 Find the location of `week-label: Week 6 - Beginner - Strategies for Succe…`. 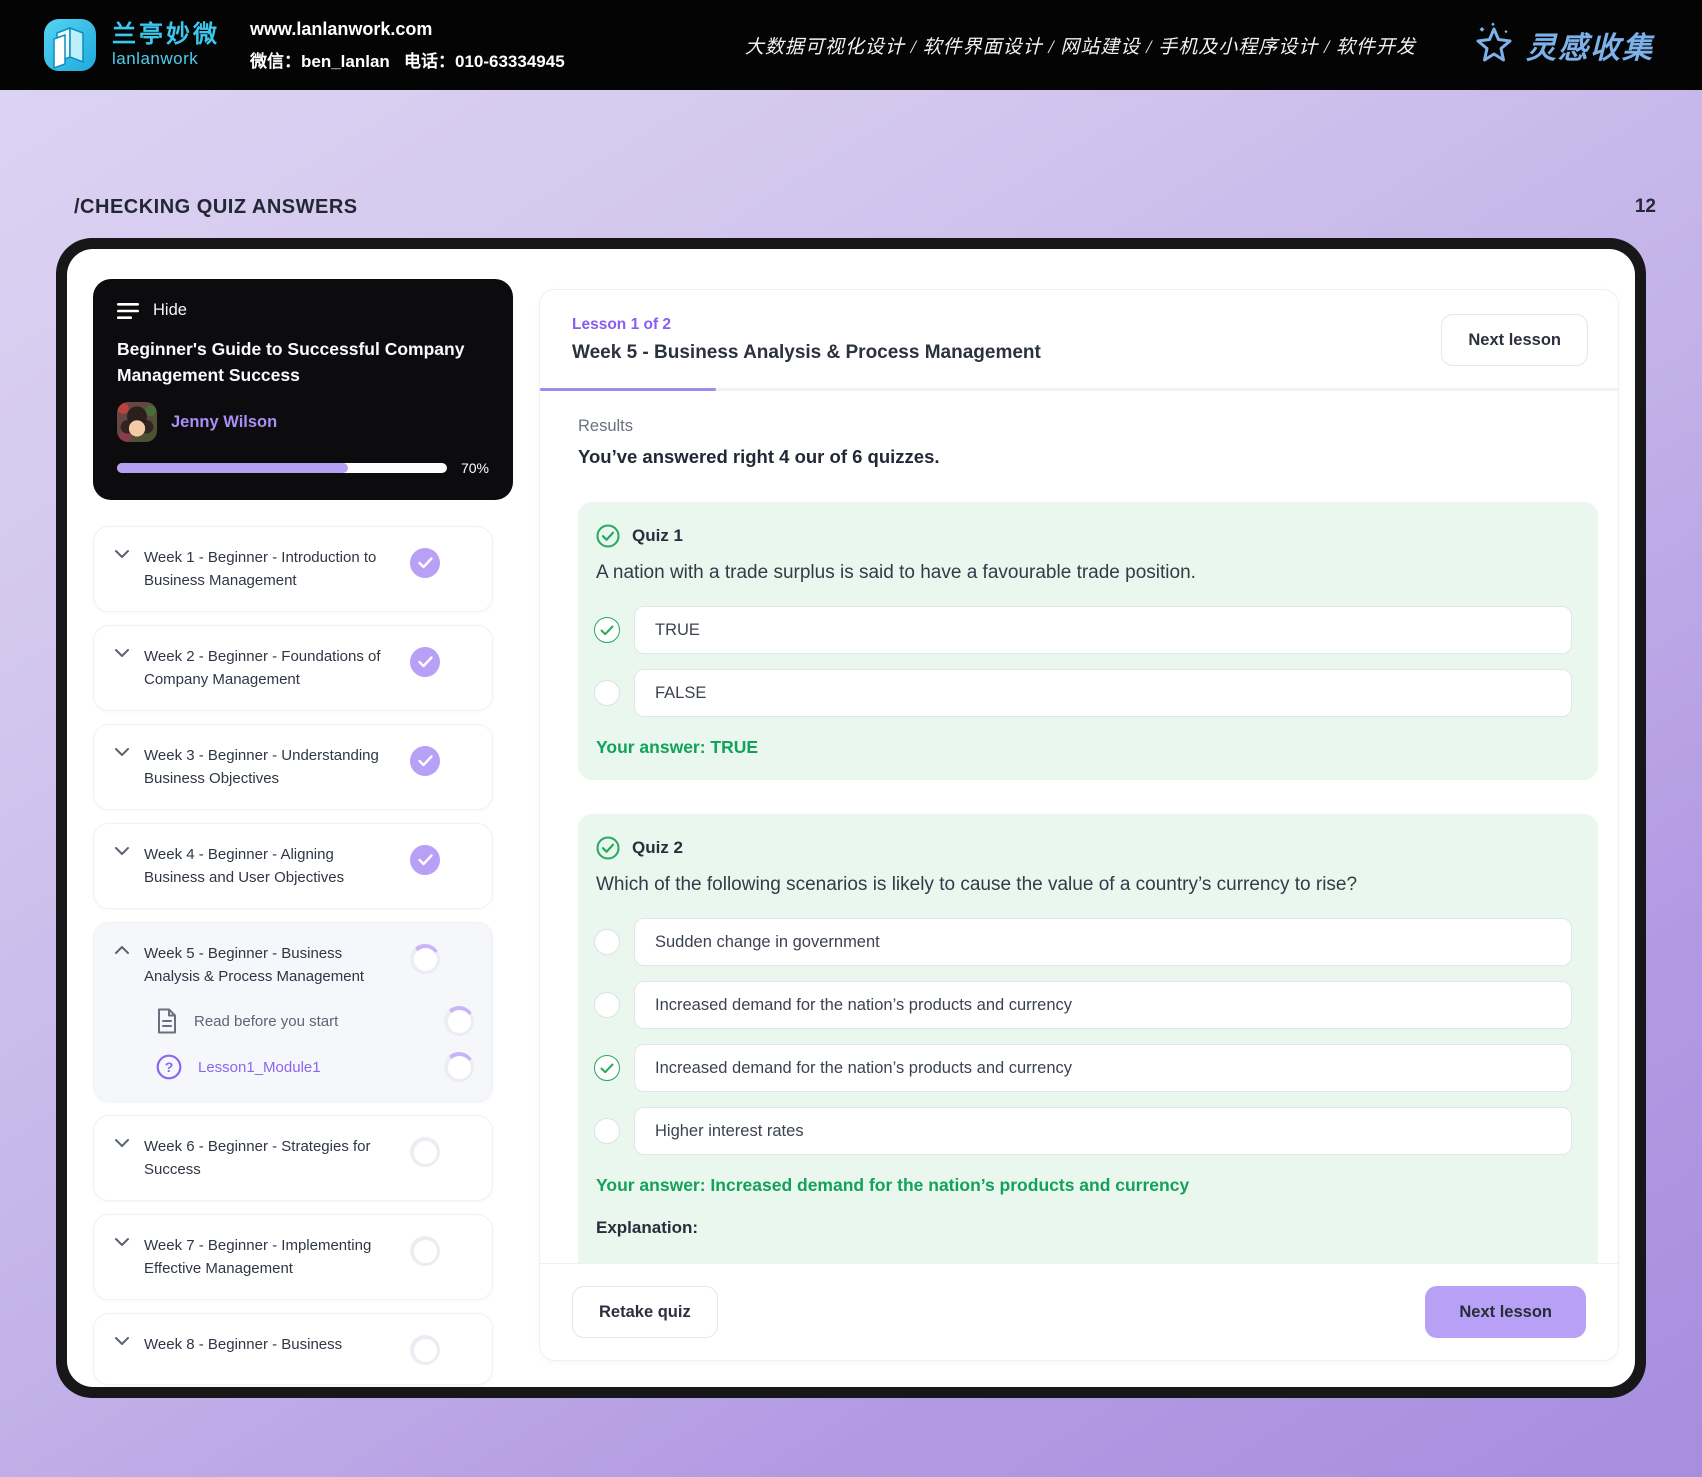

week-label: Week 6 - Beginner - Strategies for Succe… is located at coordinates (257, 1158).